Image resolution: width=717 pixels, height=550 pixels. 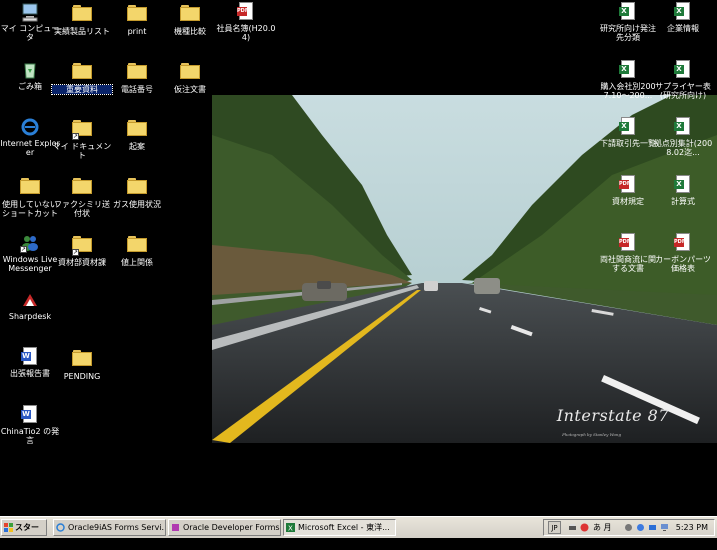 I want to click on start-button: スタート, so click(x=24, y=533).